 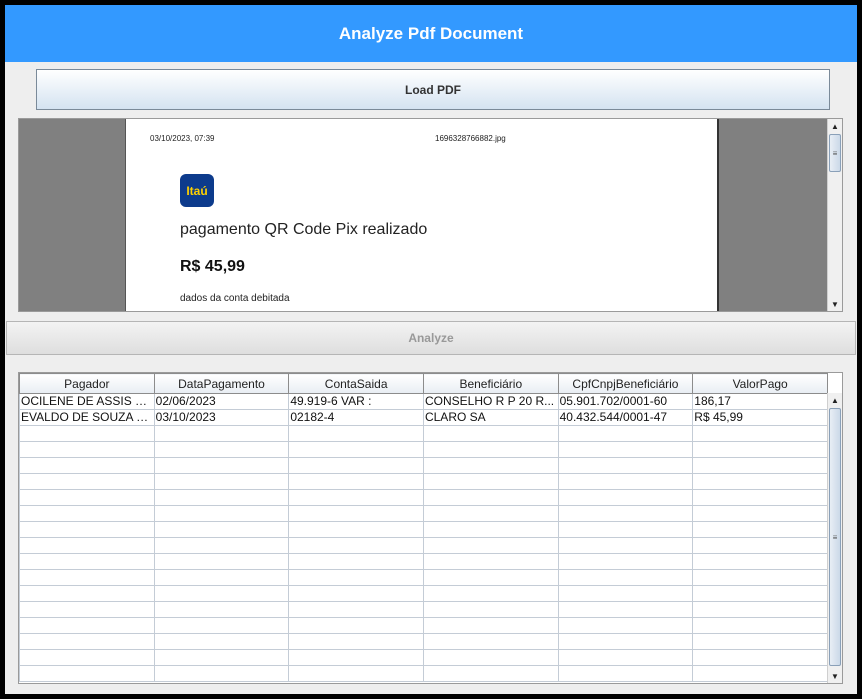 What do you see at coordinates (433, 89) in the screenshot?
I see `load-pdf-button: Load PDF` at bounding box center [433, 89].